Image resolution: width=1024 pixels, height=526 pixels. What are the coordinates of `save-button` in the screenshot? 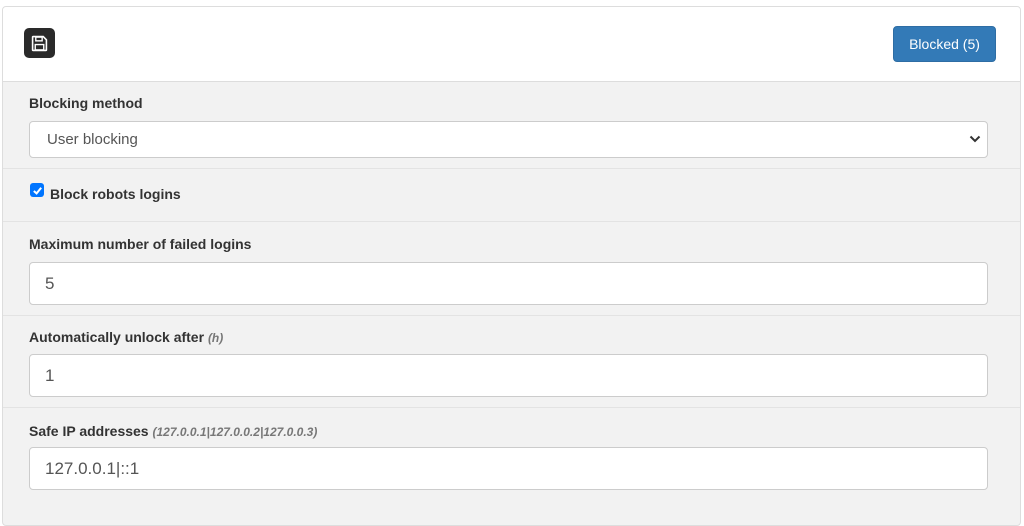 It's located at (39, 43).